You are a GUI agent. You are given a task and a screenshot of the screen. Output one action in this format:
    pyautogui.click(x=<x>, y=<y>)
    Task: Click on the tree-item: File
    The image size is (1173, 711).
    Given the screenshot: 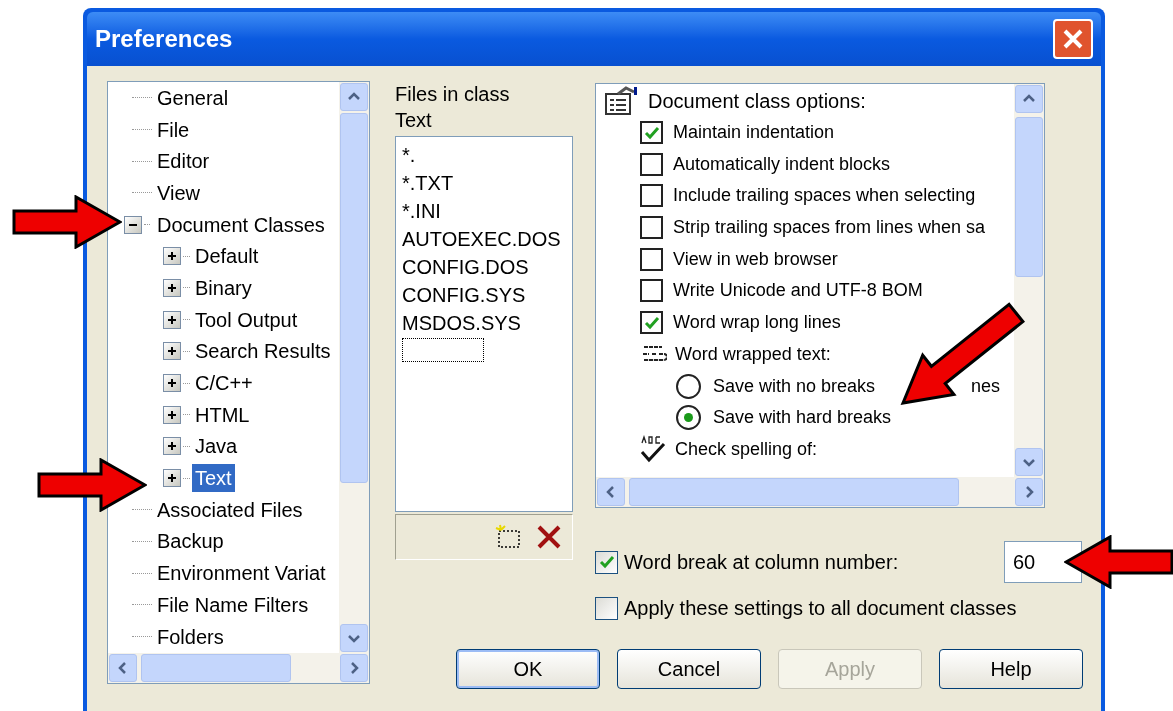 What is the action you would take?
    pyautogui.click(x=173, y=129)
    